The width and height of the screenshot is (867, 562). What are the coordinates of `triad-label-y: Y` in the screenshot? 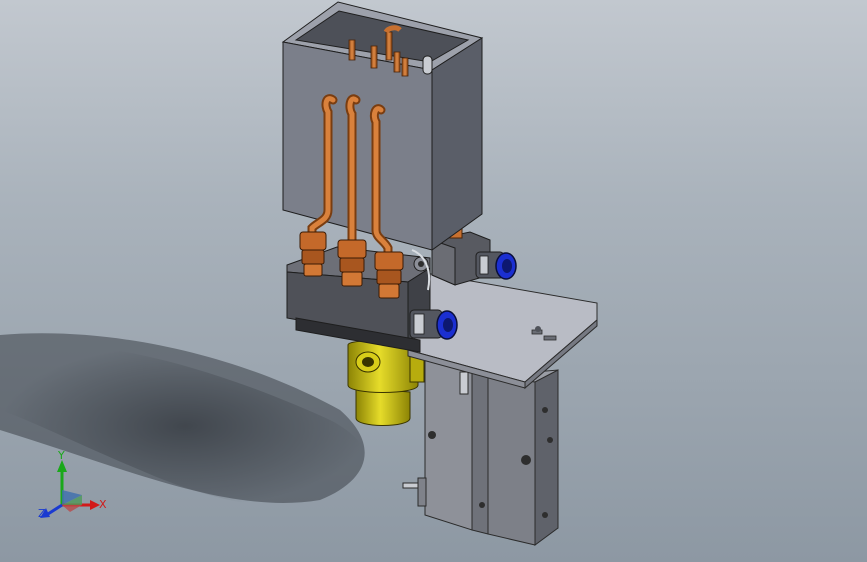 It's located at (61, 455).